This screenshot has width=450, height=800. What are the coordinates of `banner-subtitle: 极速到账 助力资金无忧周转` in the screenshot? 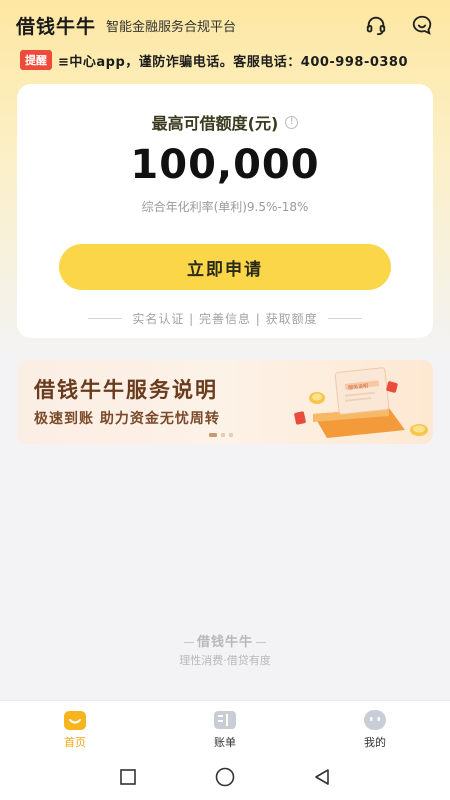 It's located at (127, 419).